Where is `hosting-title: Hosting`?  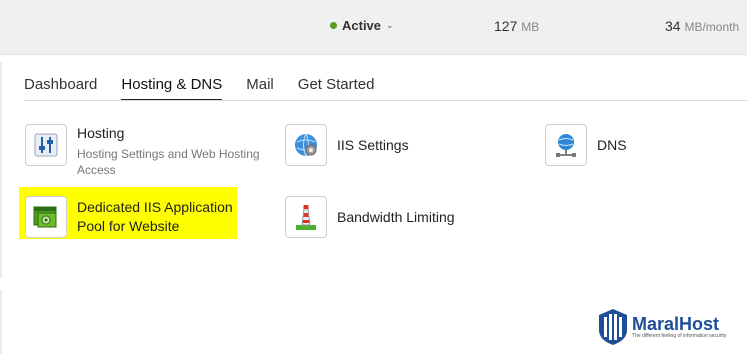 hosting-title: Hosting is located at coordinates (177, 133).